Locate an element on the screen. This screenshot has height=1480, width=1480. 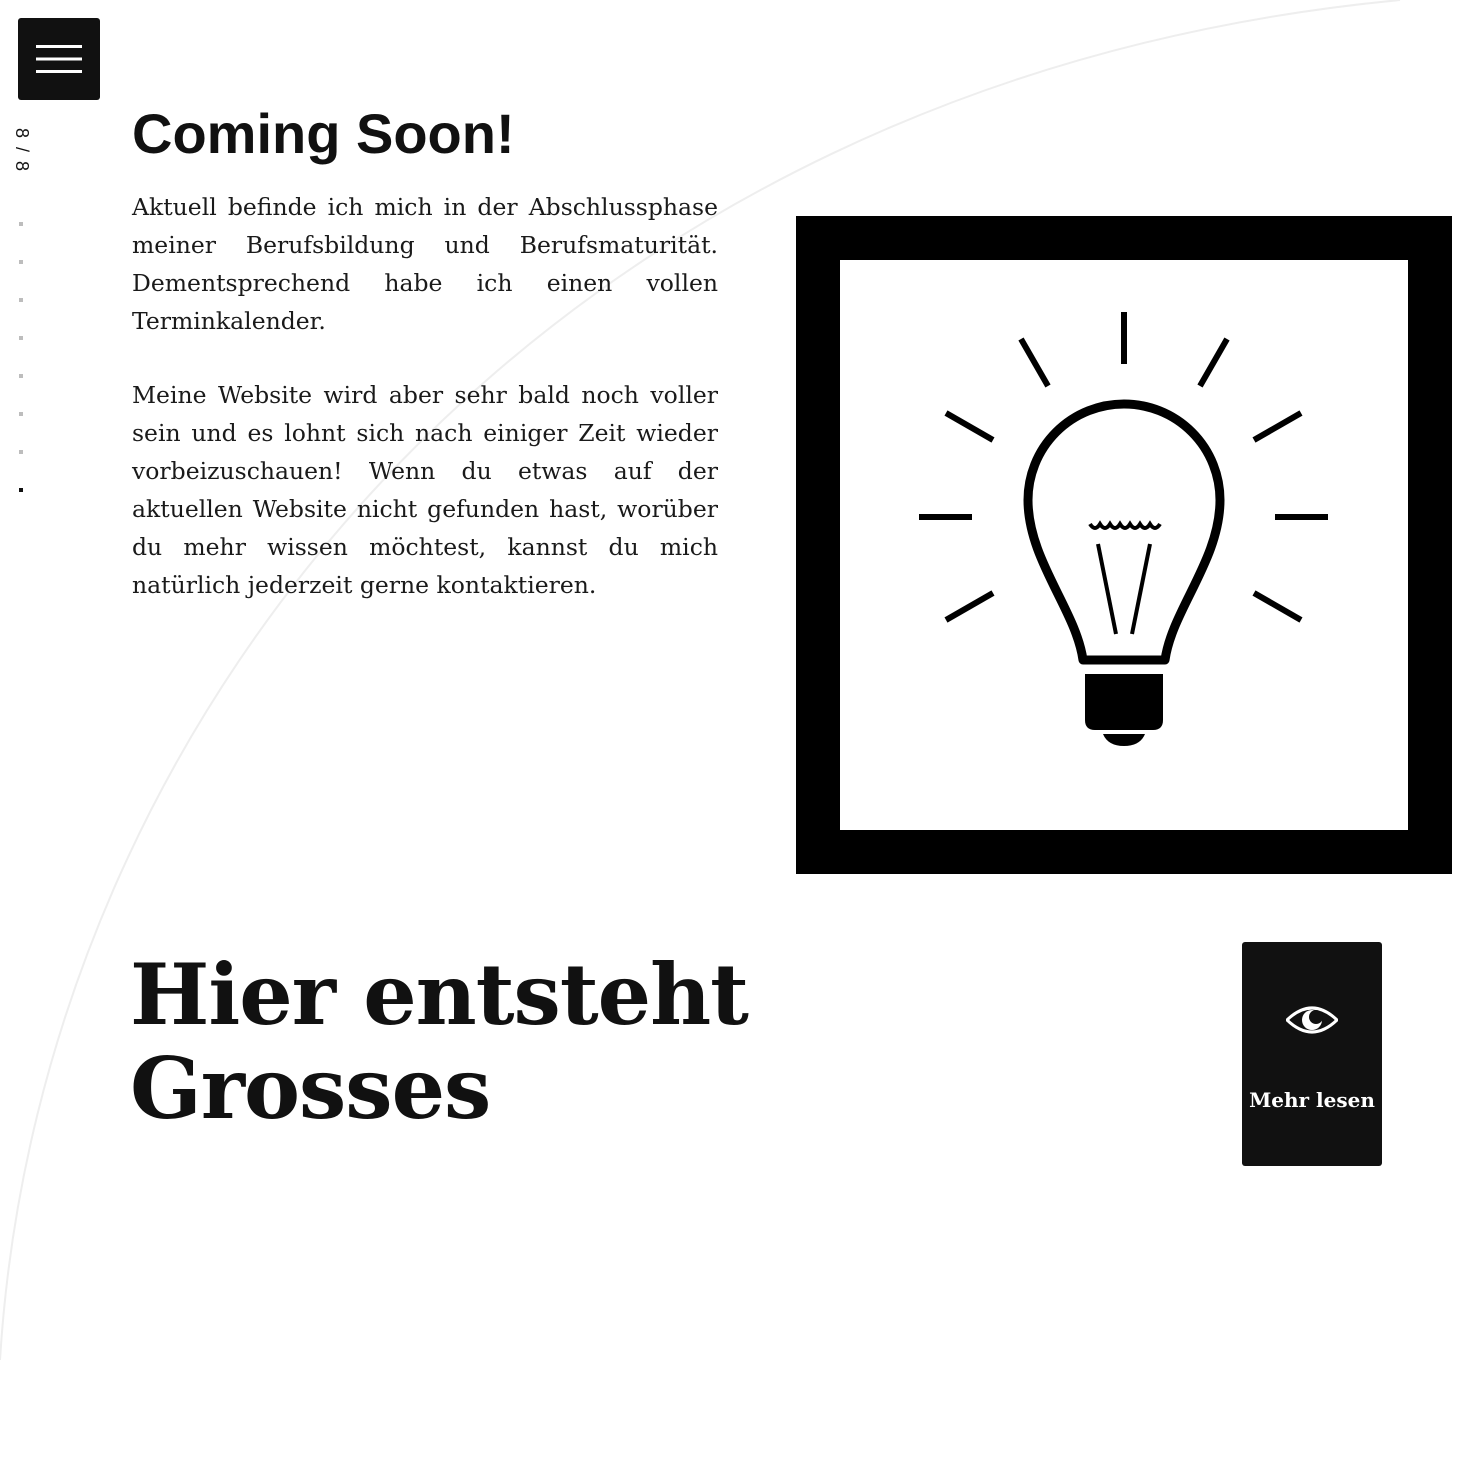
hero-heading: Hier entsteht Grosses is located at coordinates (439, 1041).